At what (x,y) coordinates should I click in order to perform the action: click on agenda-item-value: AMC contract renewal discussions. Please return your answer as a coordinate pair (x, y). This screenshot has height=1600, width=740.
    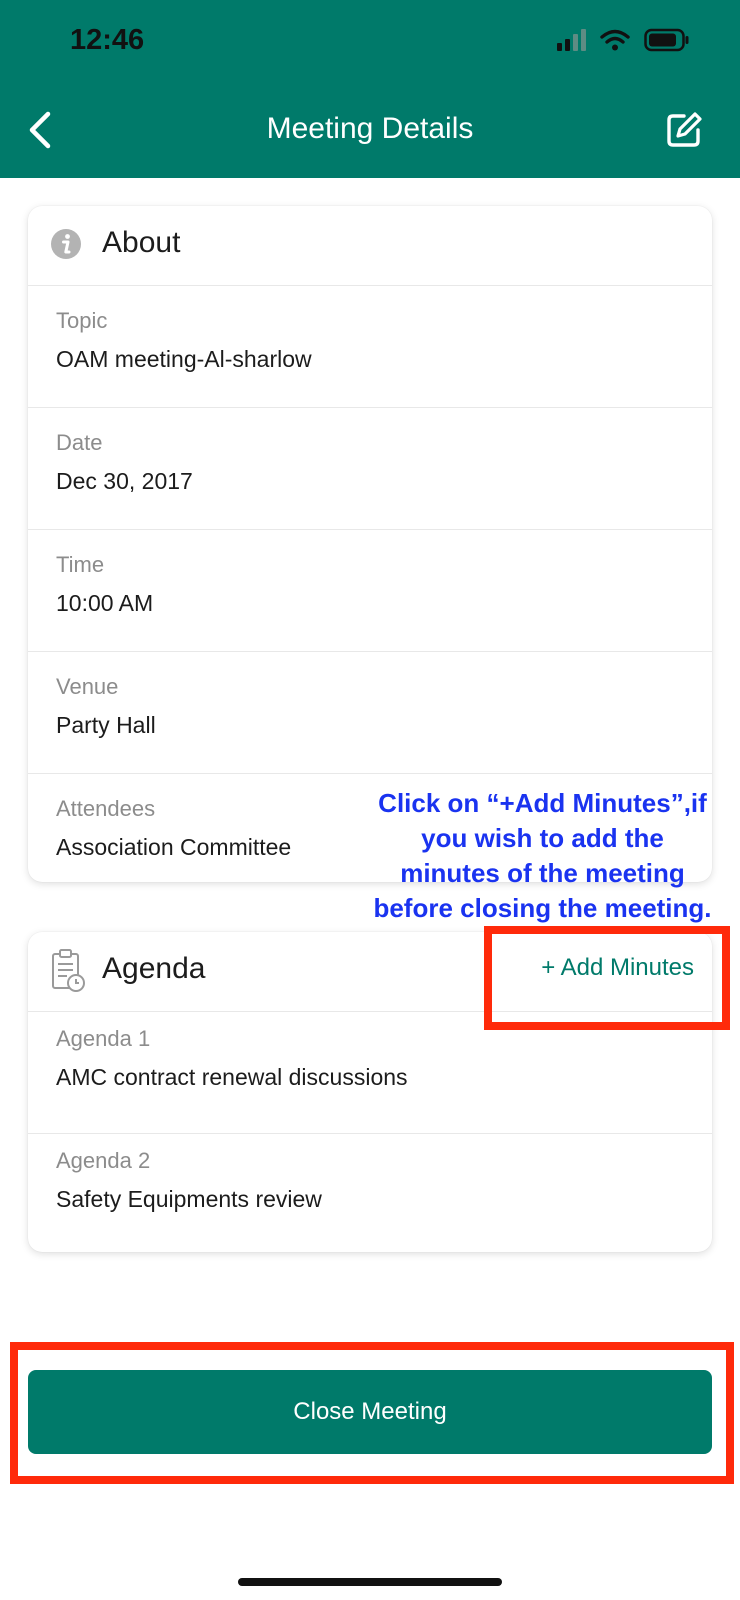
    Looking at the image, I should click on (232, 1077).